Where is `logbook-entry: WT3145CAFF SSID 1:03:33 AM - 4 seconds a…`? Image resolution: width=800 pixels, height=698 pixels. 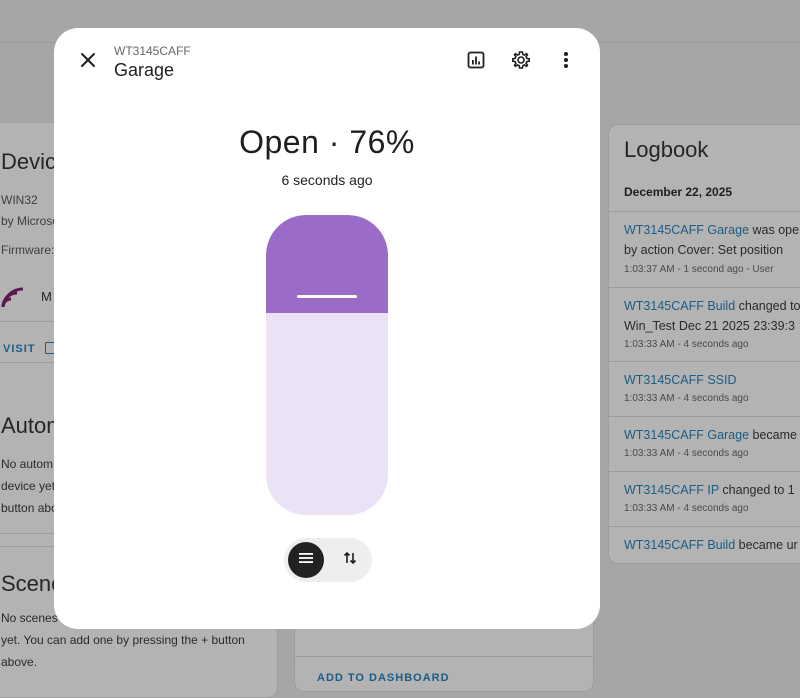 logbook-entry: WT3145CAFF SSID 1:03:33 AM - 4 seconds a… is located at coordinates (704, 389).